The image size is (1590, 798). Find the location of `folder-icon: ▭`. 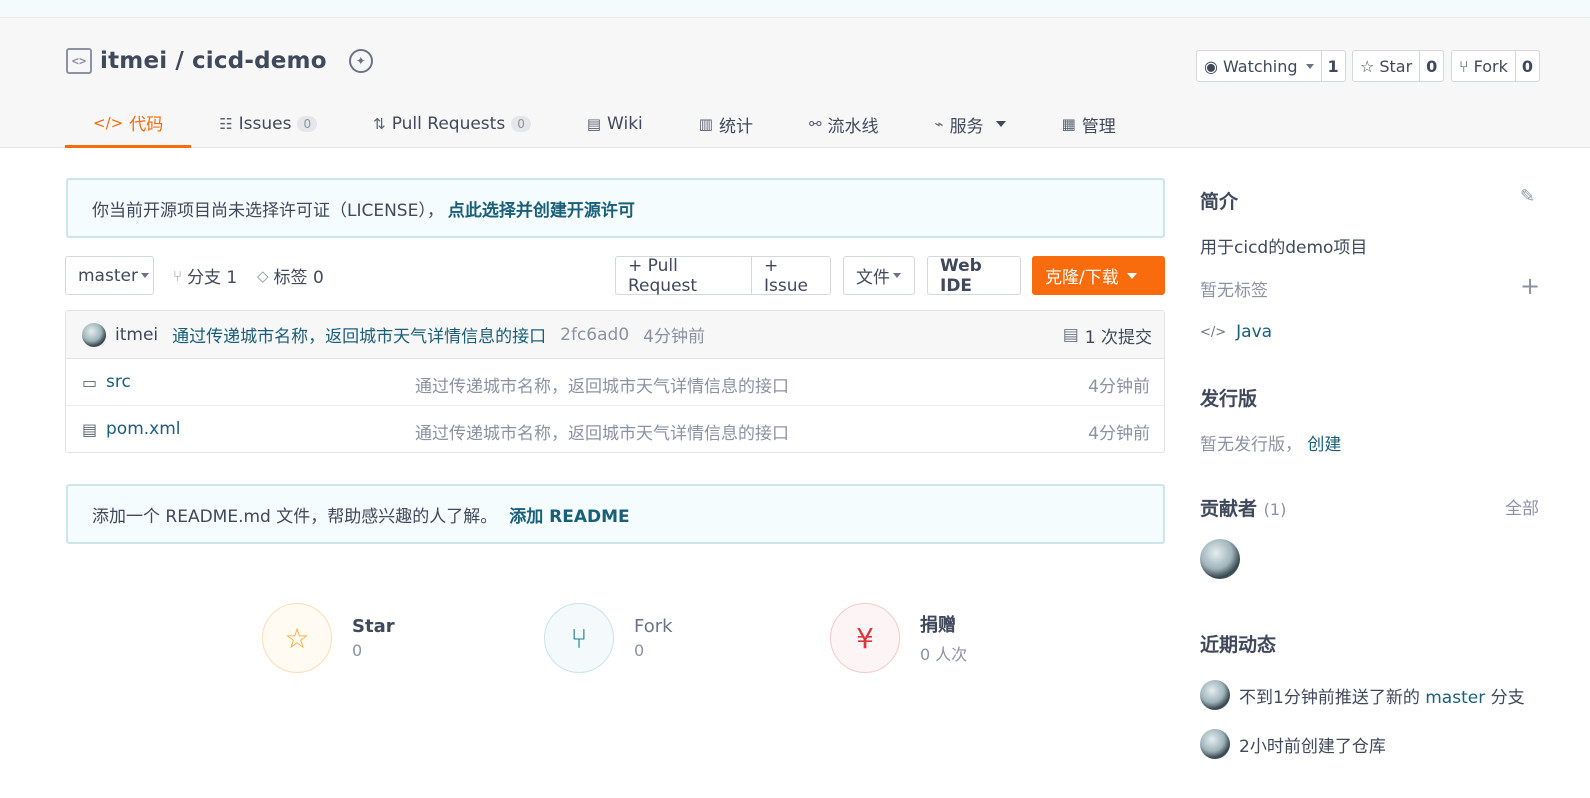

folder-icon: ▭ is located at coordinates (90, 382).